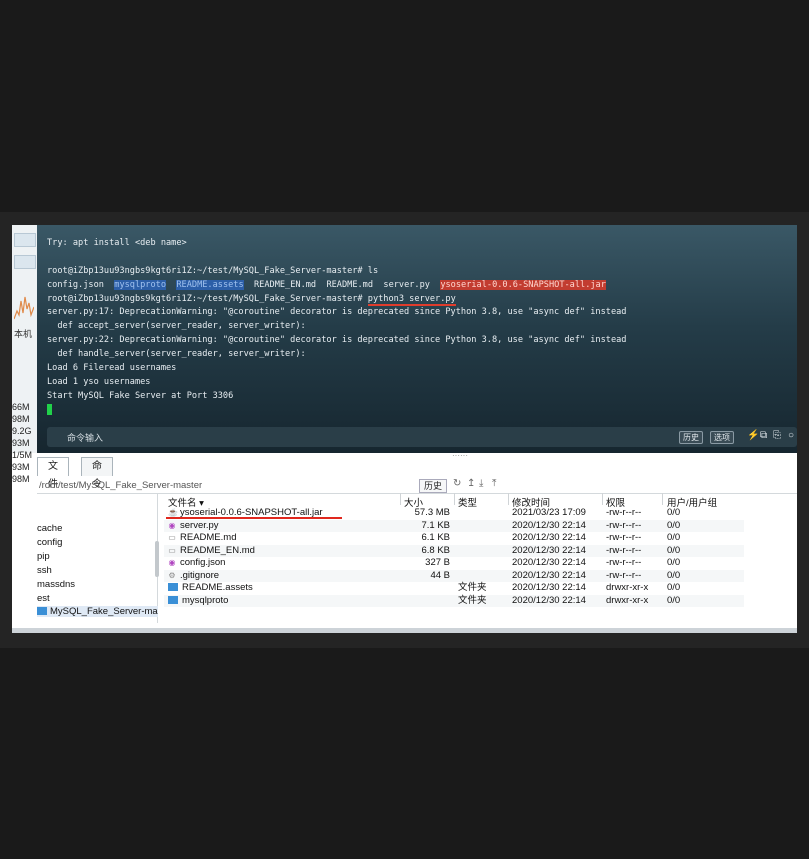 The width and height of the screenshot is (809, 859). I want to click on tree-item: pip, so click(43, 556).